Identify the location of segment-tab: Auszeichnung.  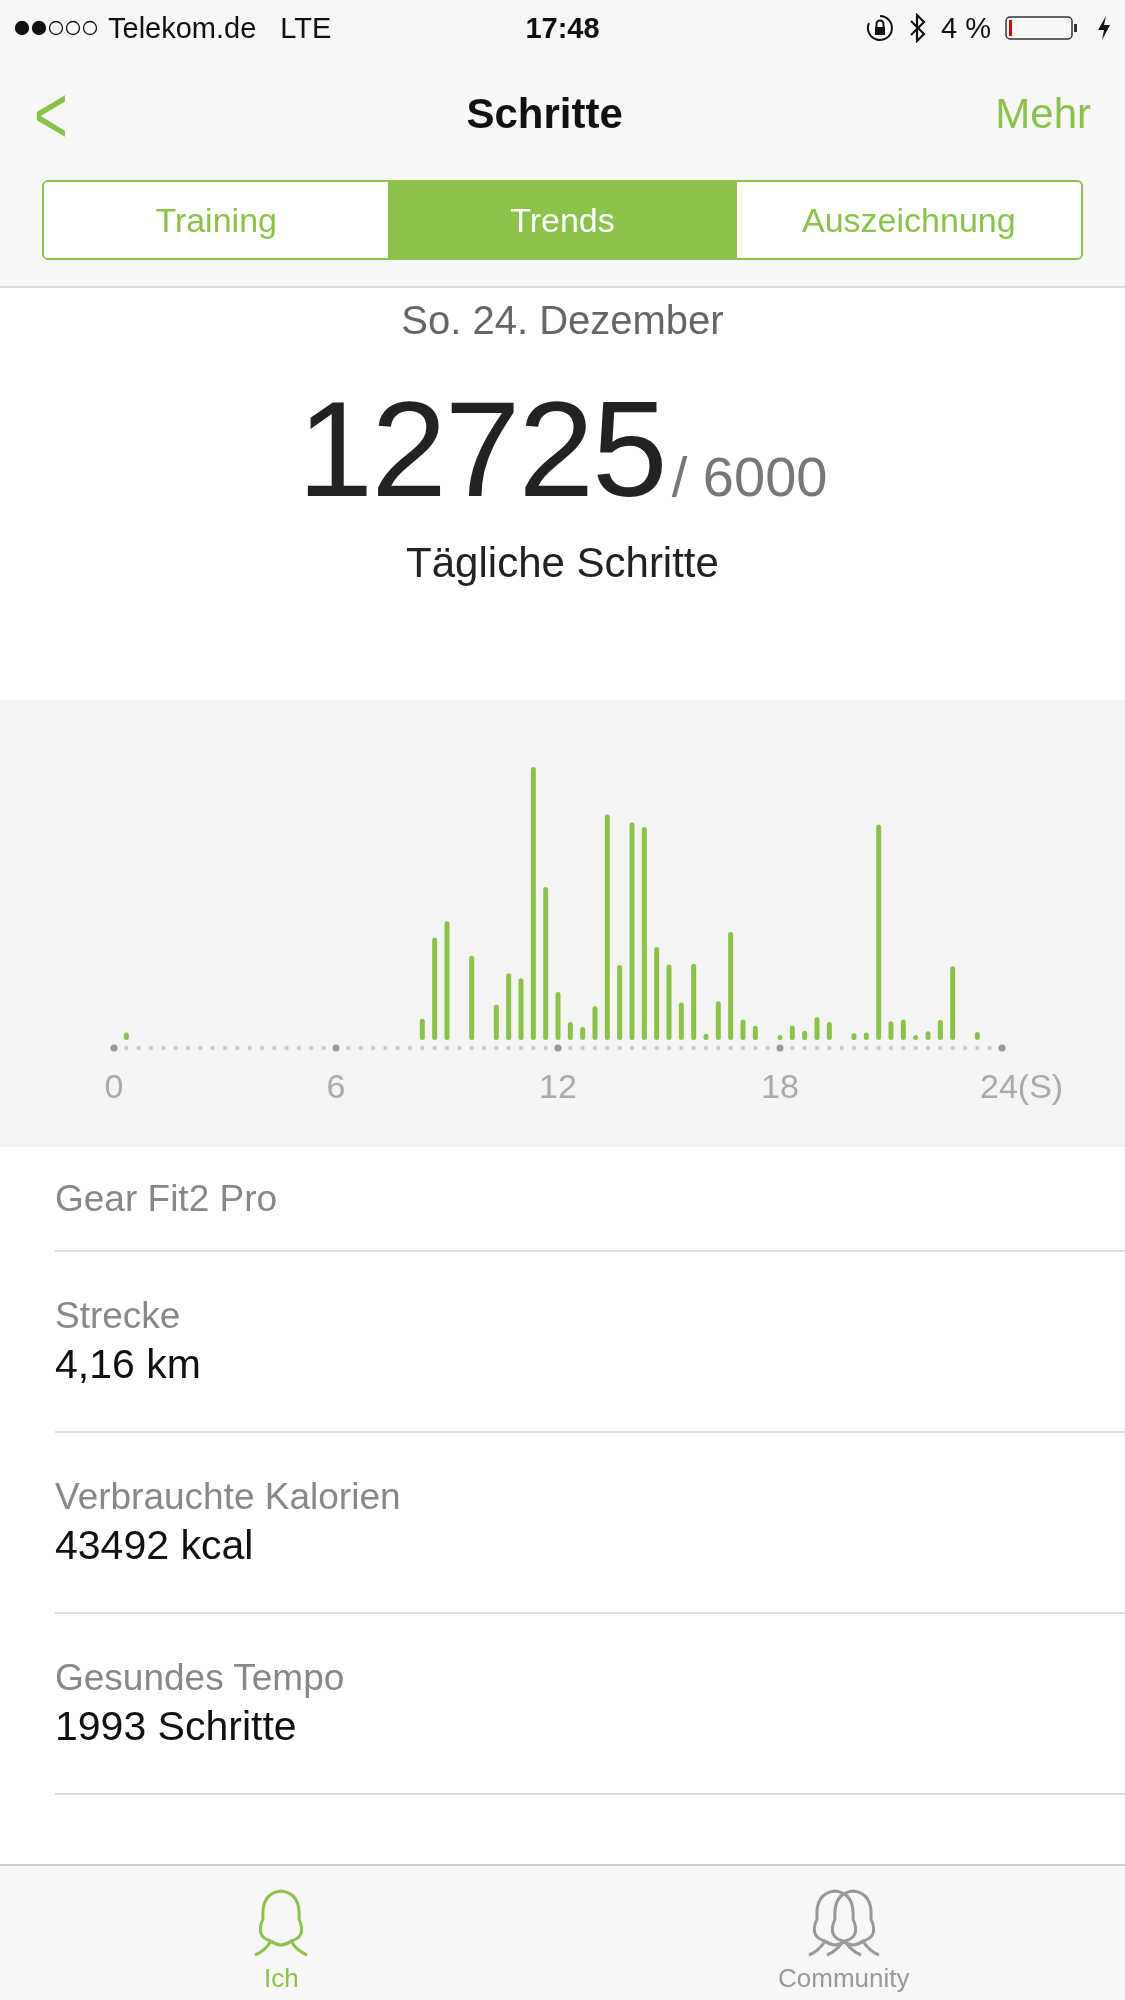
(907, 220).